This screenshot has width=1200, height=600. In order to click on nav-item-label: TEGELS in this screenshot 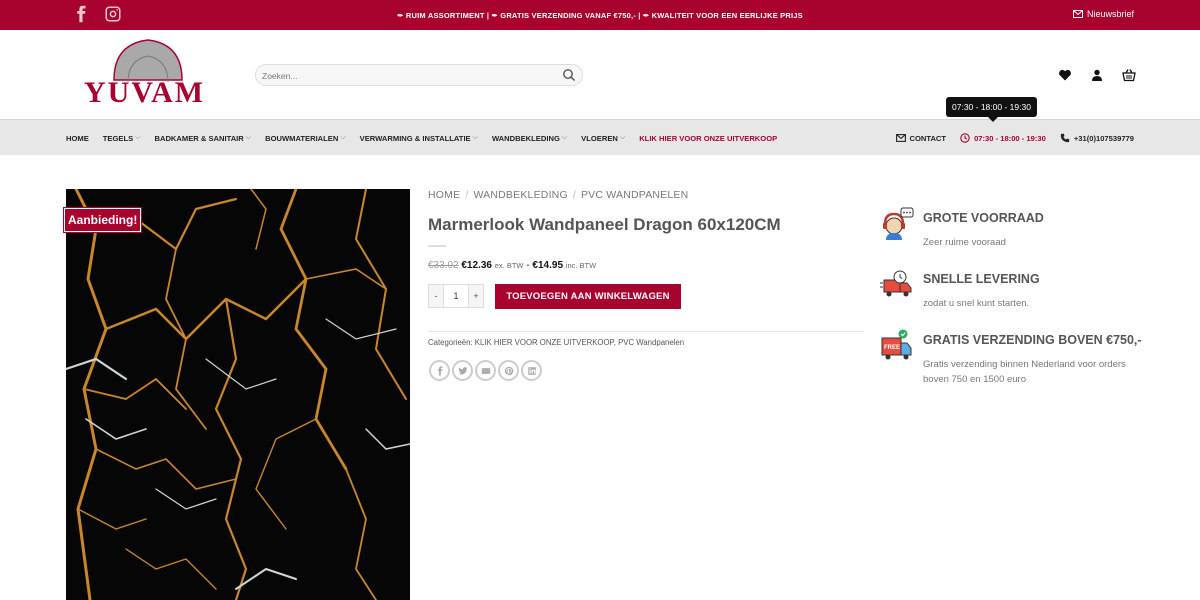, I will do `click(118, 138)`.